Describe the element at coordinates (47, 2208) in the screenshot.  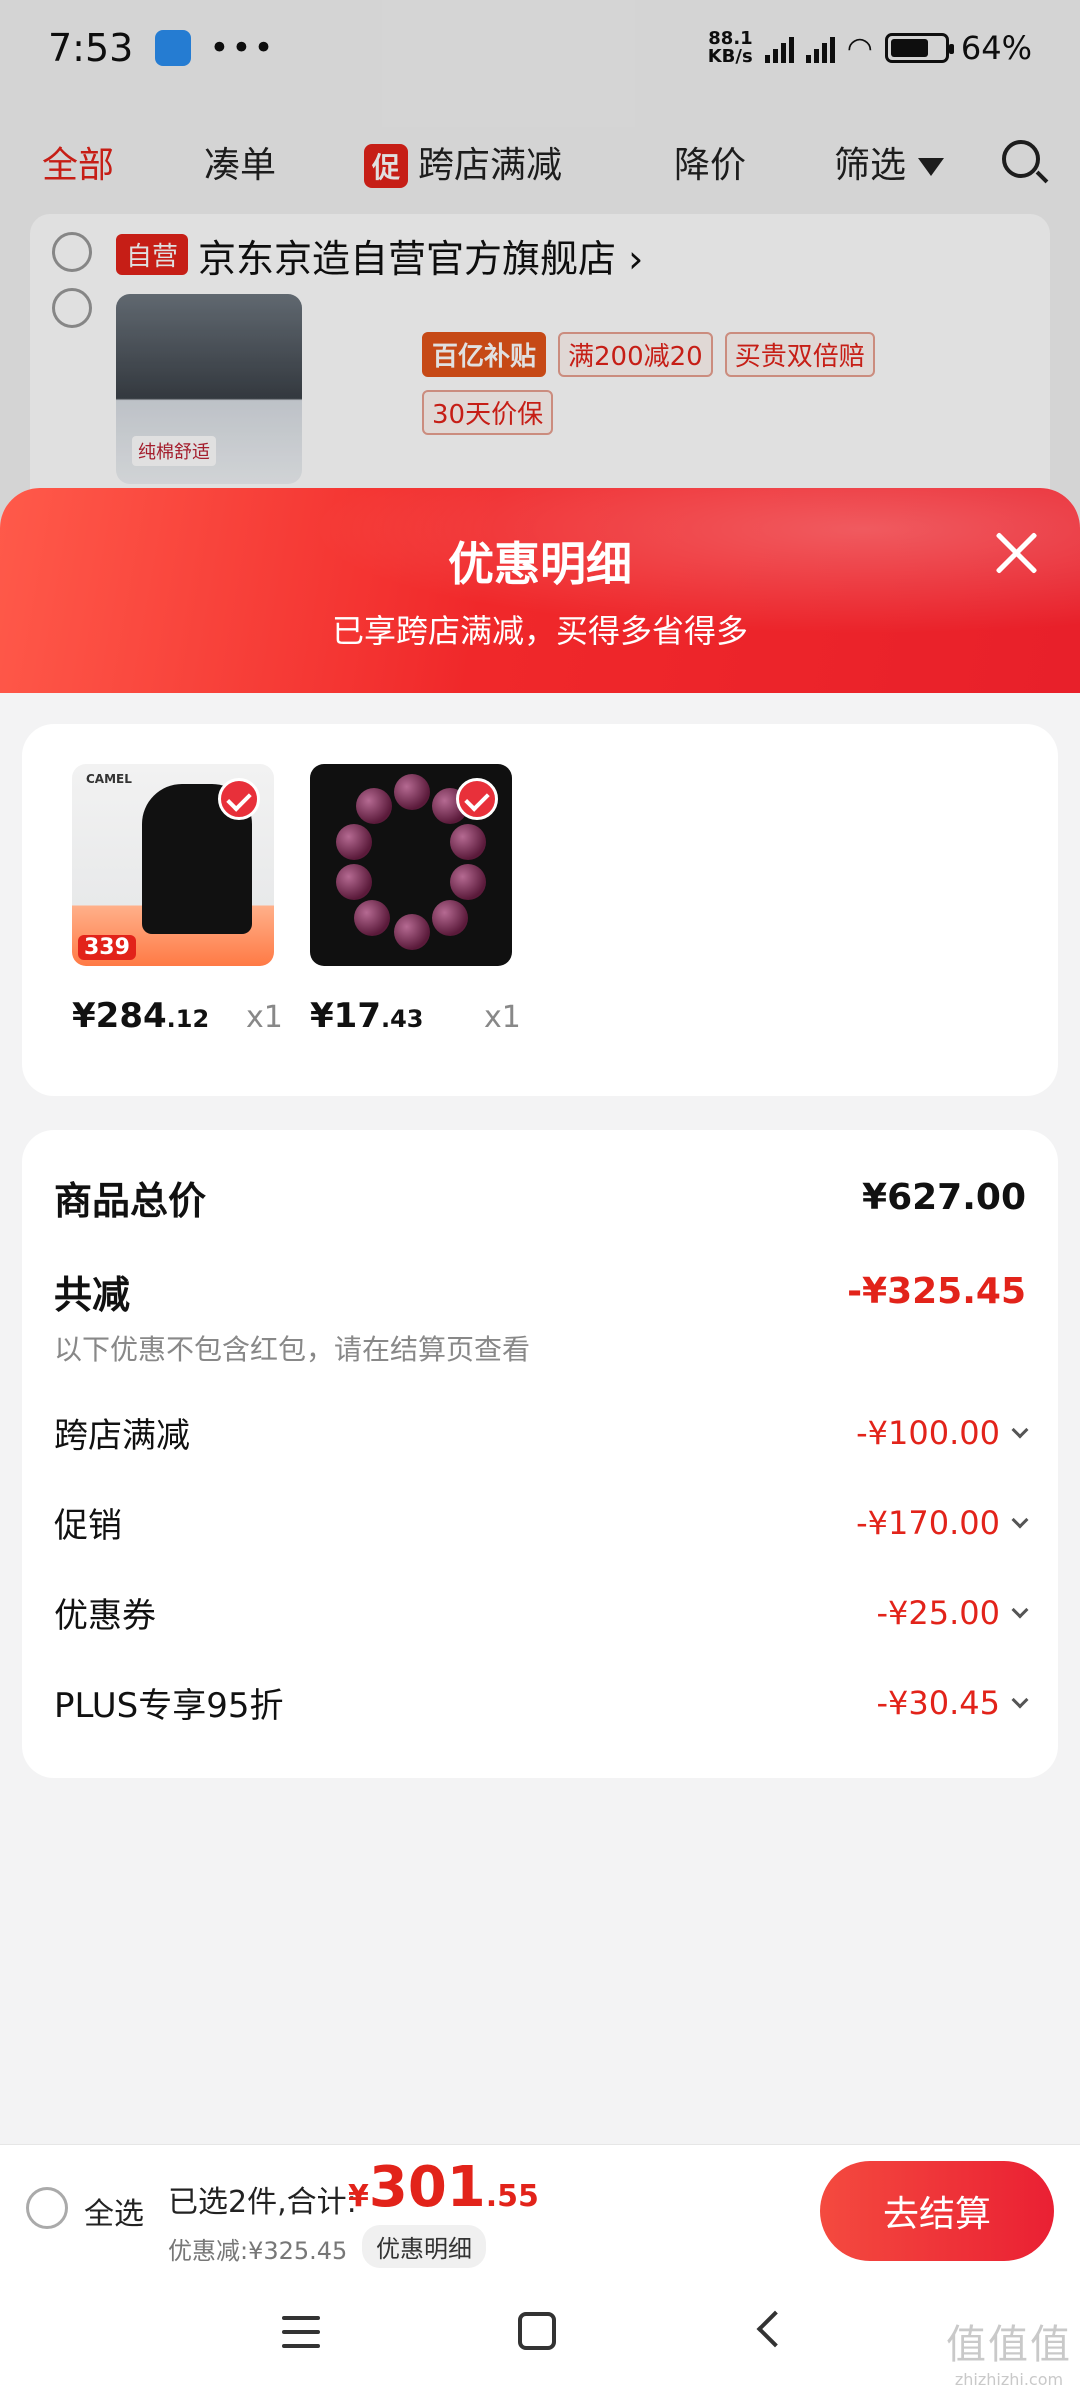
I see `select-all-radio` at that location.